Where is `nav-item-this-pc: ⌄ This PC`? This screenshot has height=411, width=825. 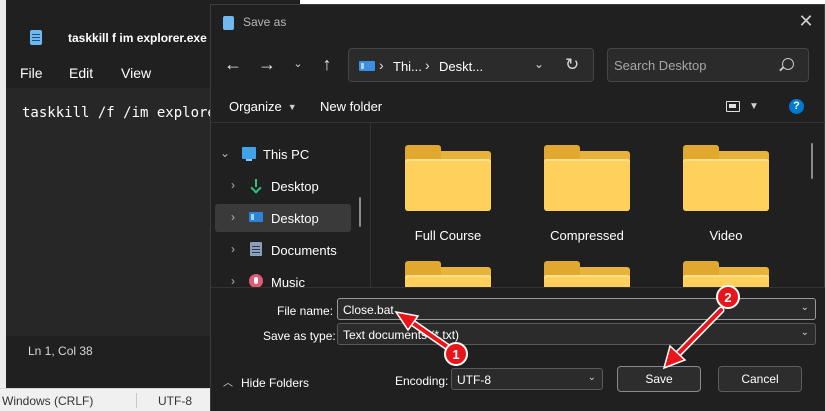 nav-item-this-pc: ⌄ This PC is located at coordinates (283, 154).